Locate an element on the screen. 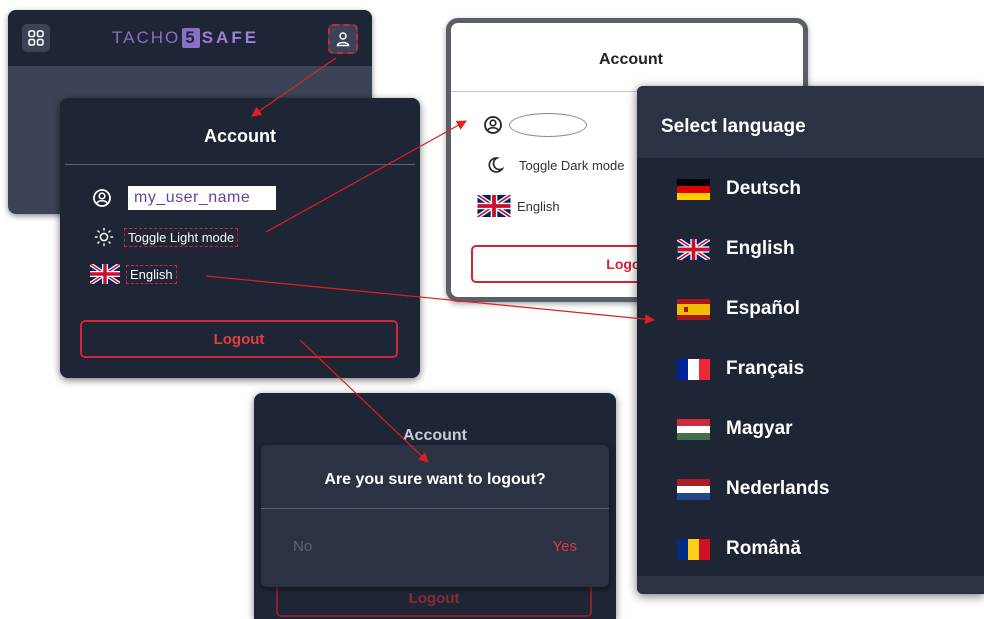 The width and height of the screenshot is (984, 619). language-option-magyar: Magyar is located at coordinates (735, 429).